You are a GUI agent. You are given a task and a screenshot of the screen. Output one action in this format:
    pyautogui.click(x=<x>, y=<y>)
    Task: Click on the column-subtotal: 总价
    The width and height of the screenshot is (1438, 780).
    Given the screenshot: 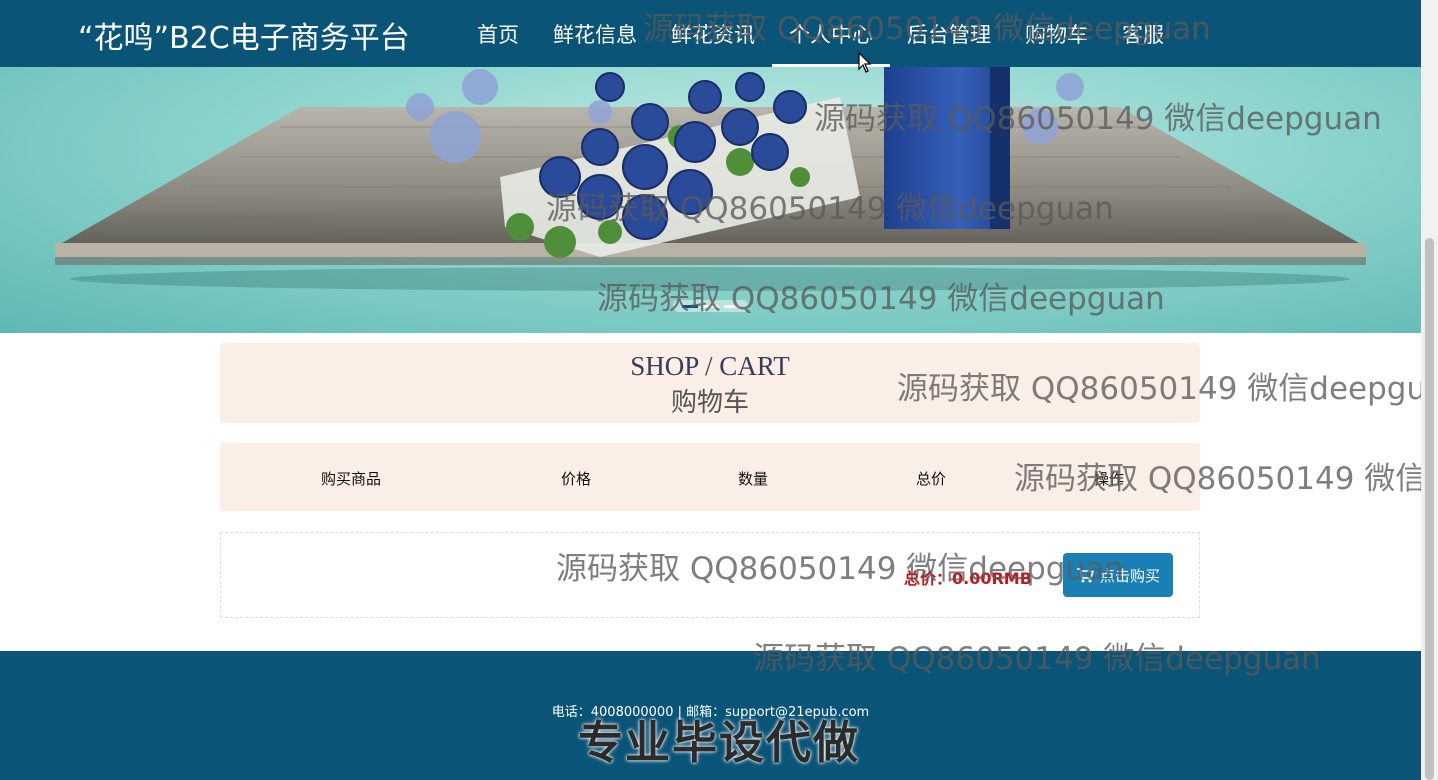 What is the action you would take?
    pyautogui.click(x=931, y=479)
    